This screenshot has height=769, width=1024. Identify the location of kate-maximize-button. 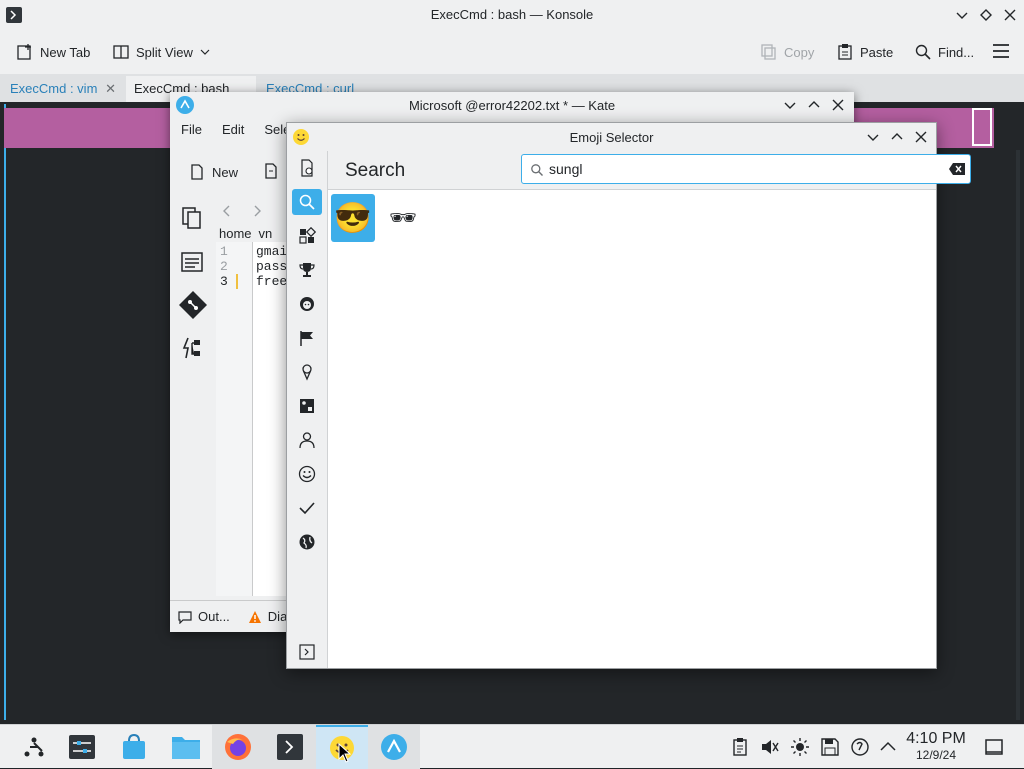
(814, 105).